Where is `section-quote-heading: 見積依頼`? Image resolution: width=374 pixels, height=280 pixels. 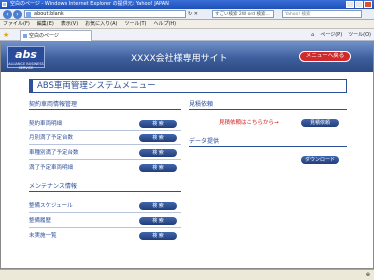 section-quote-heading: 見積依頼 is located at coordinates (268, 105).